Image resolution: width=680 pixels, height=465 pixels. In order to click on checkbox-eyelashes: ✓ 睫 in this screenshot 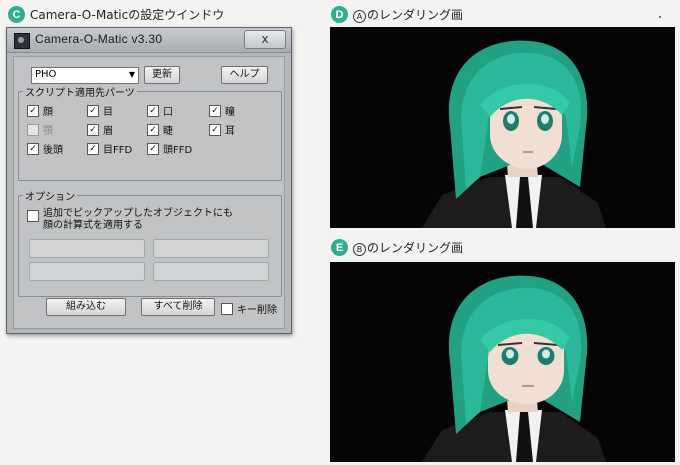, I will do `click(160, 129)`.